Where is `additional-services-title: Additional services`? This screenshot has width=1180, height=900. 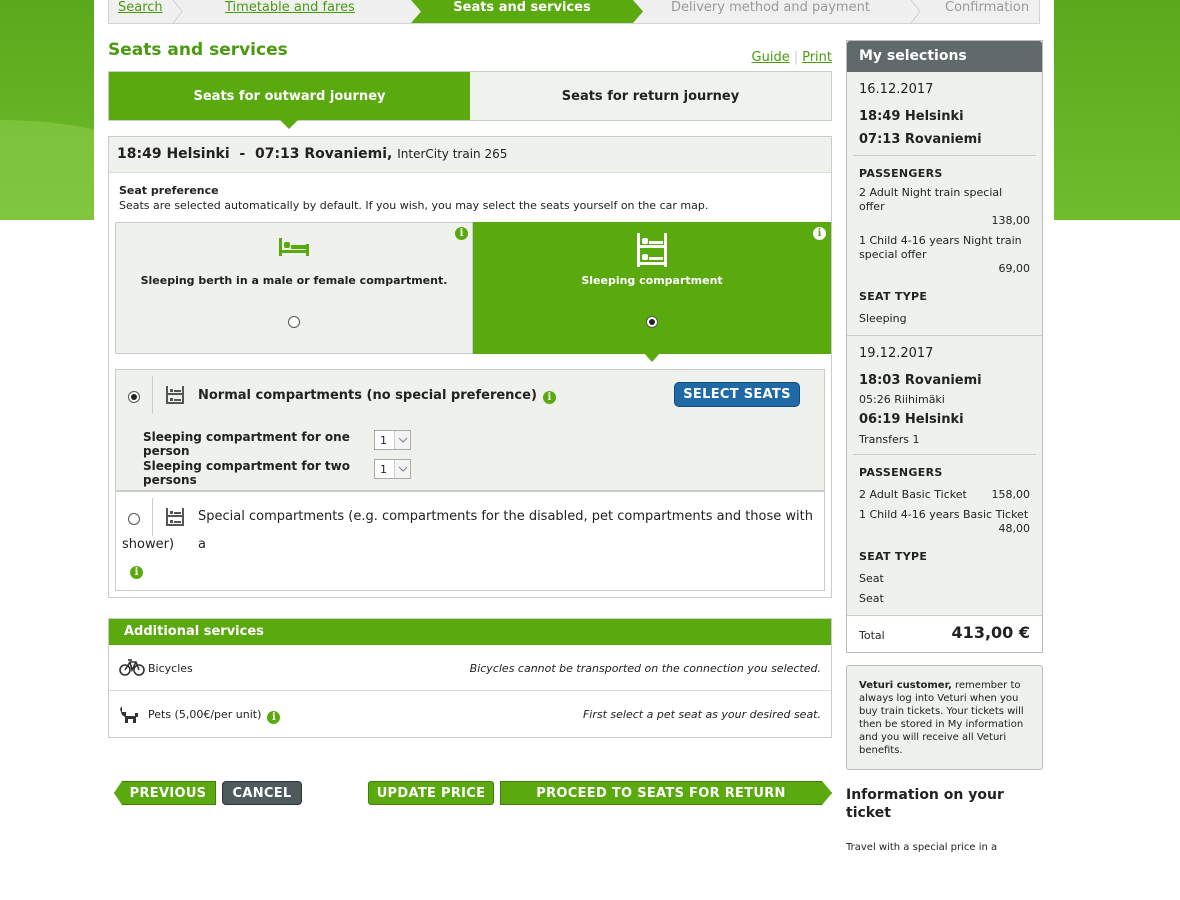 additional-services-title: Additional services is located at coordinates (470, 632).